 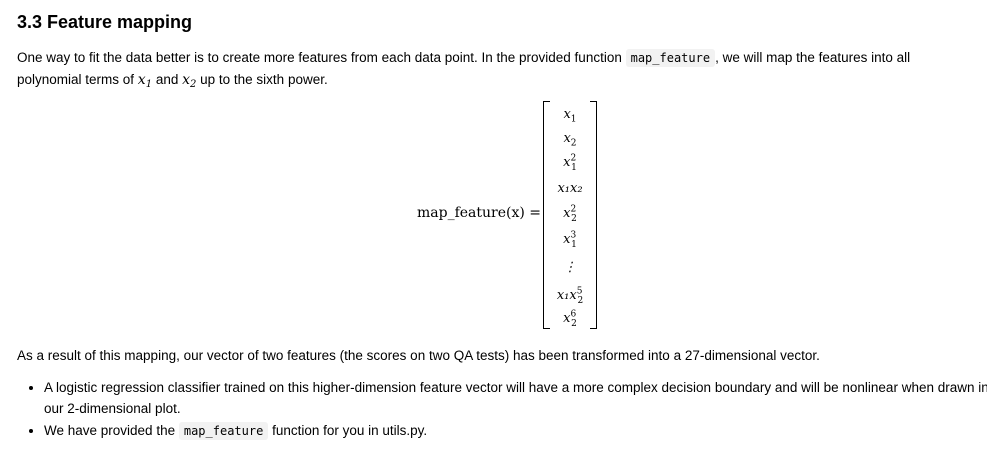 I want to click on bullet2-text-a: We have provided the, so click(x=111, y=430).